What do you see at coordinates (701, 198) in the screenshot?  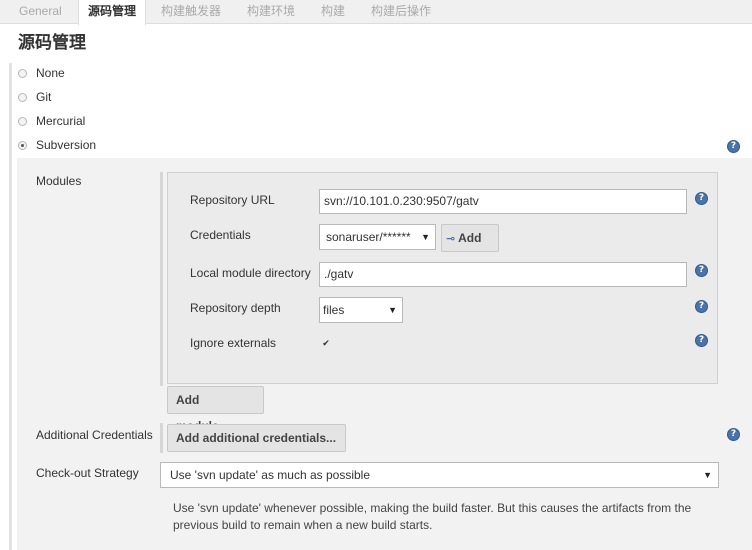 I see `repository-url-help-icon: ?` at bounding box center [701, 198].